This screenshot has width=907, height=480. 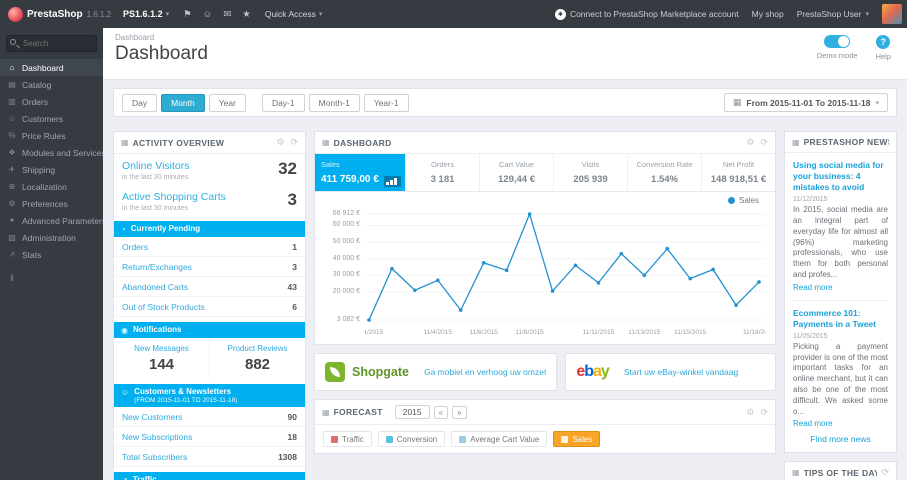 I want to click on demo-mode-toggle, so click(x=837, y=41).